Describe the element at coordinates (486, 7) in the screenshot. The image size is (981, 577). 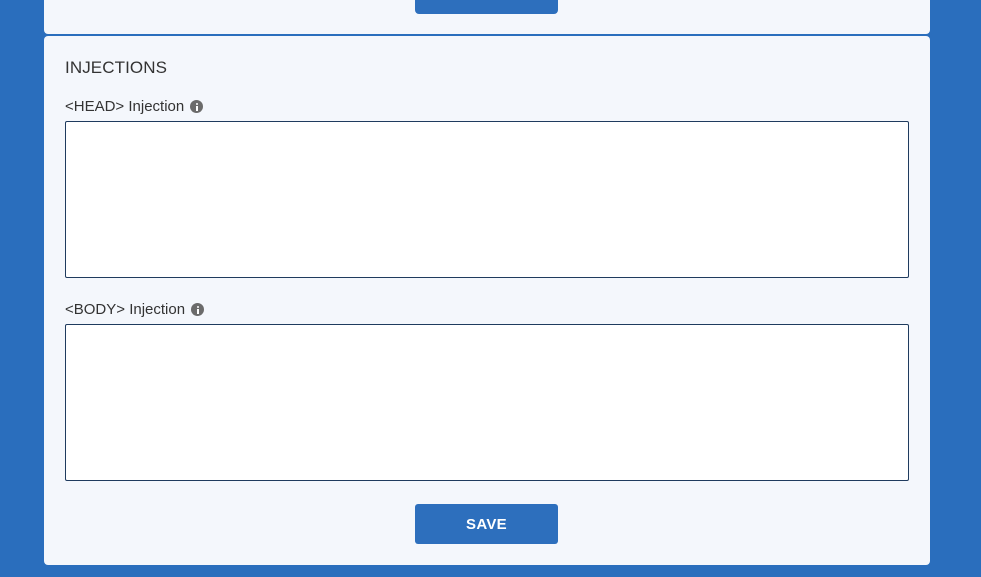
I see `previous-section-button` at that location.